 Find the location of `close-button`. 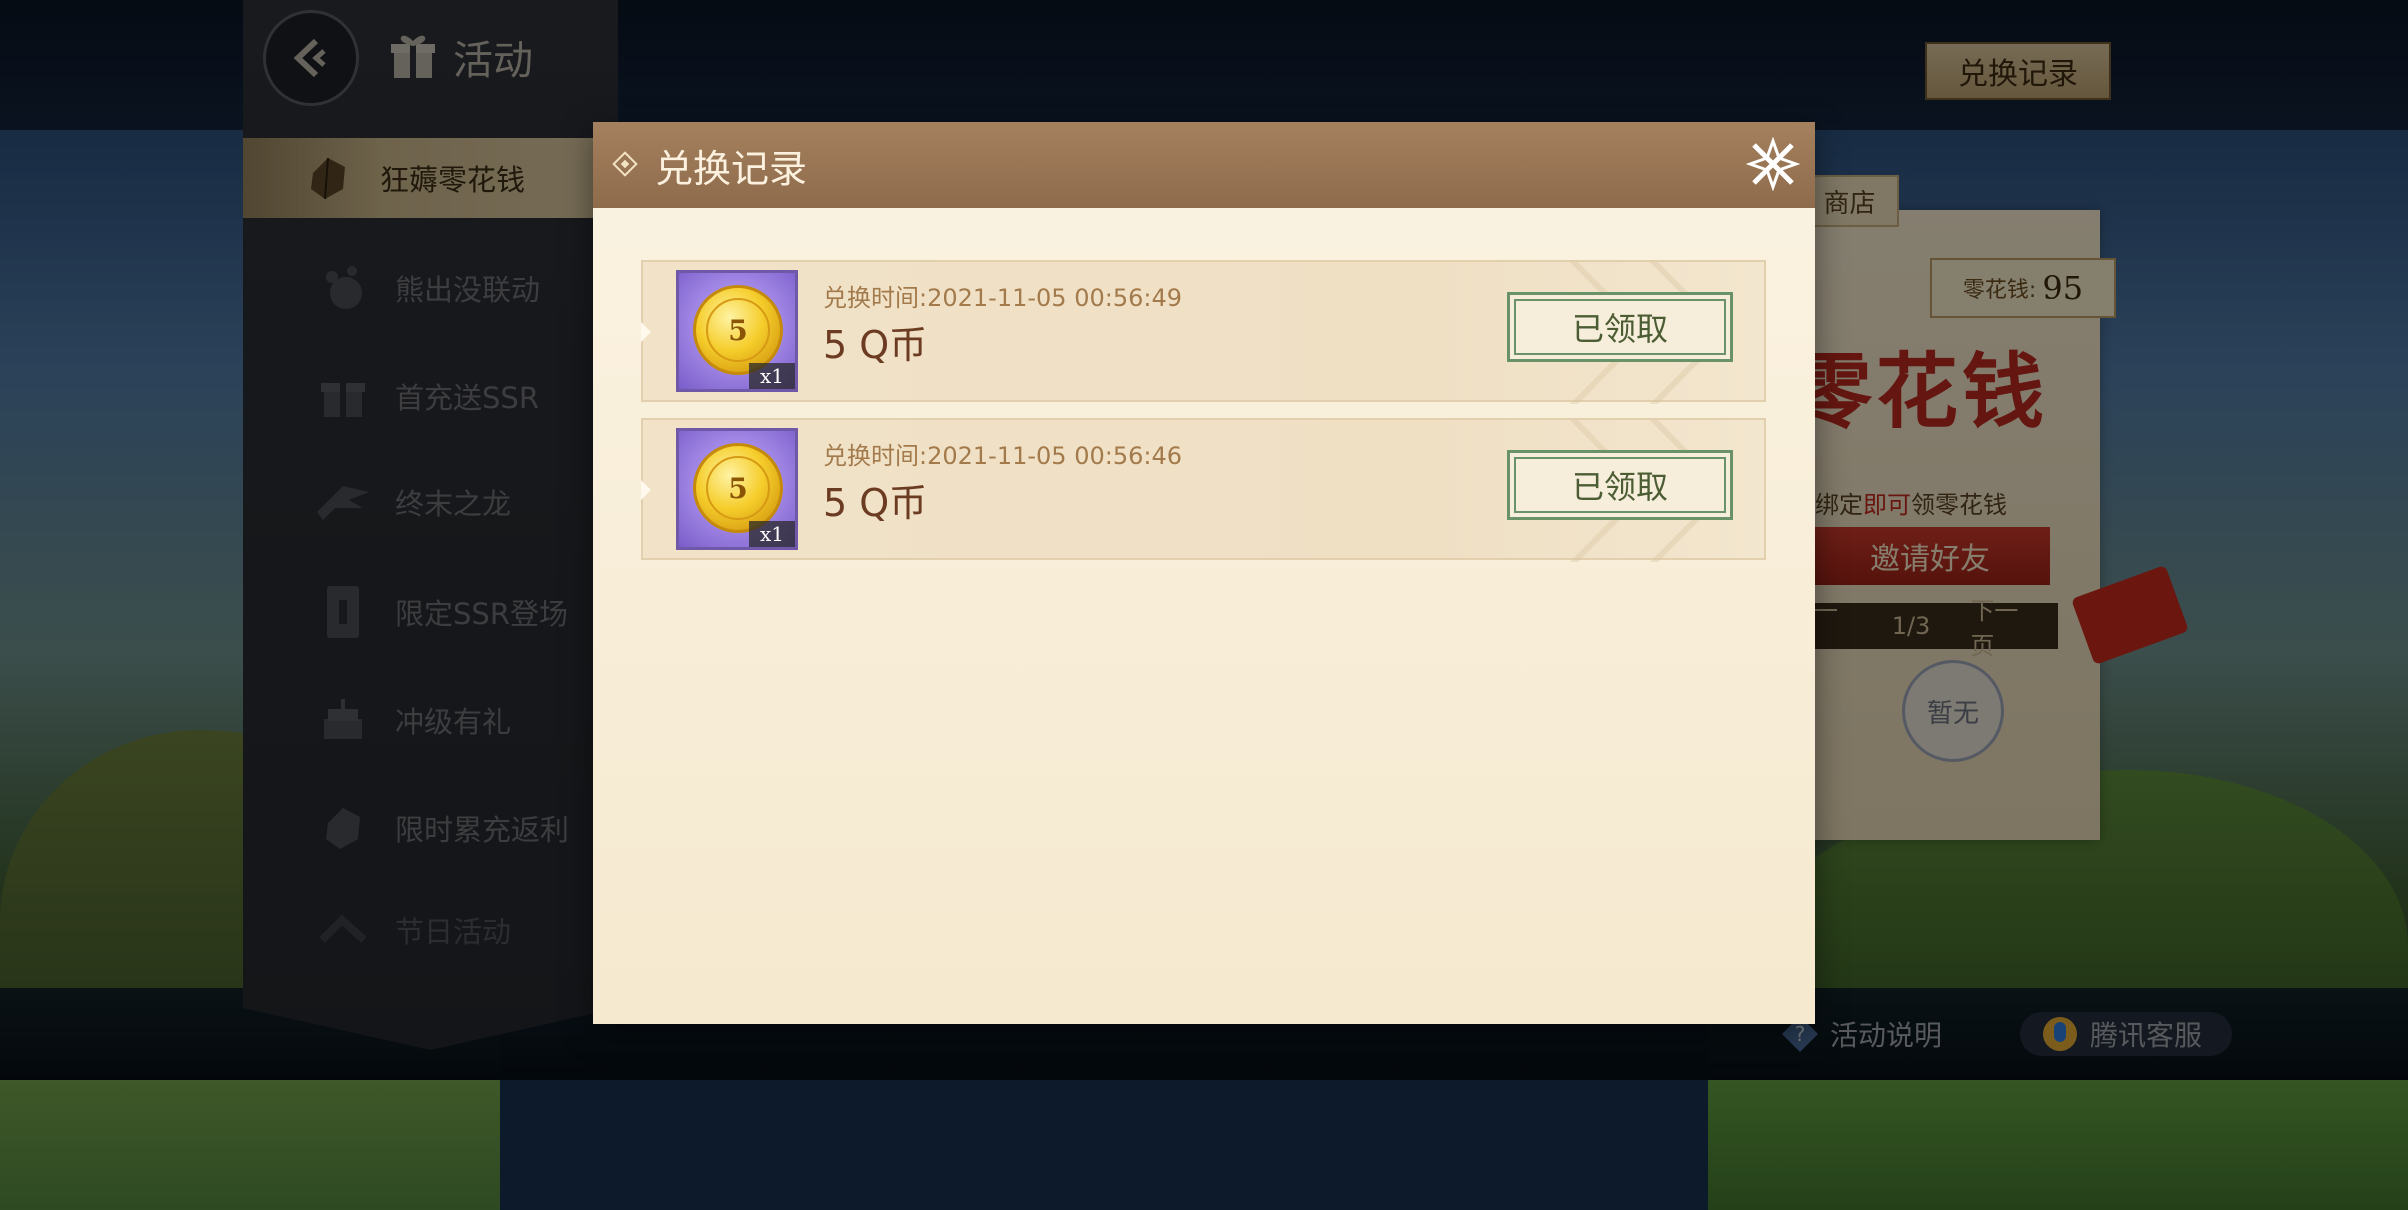

close-button is located at coordinates (1773, 164).